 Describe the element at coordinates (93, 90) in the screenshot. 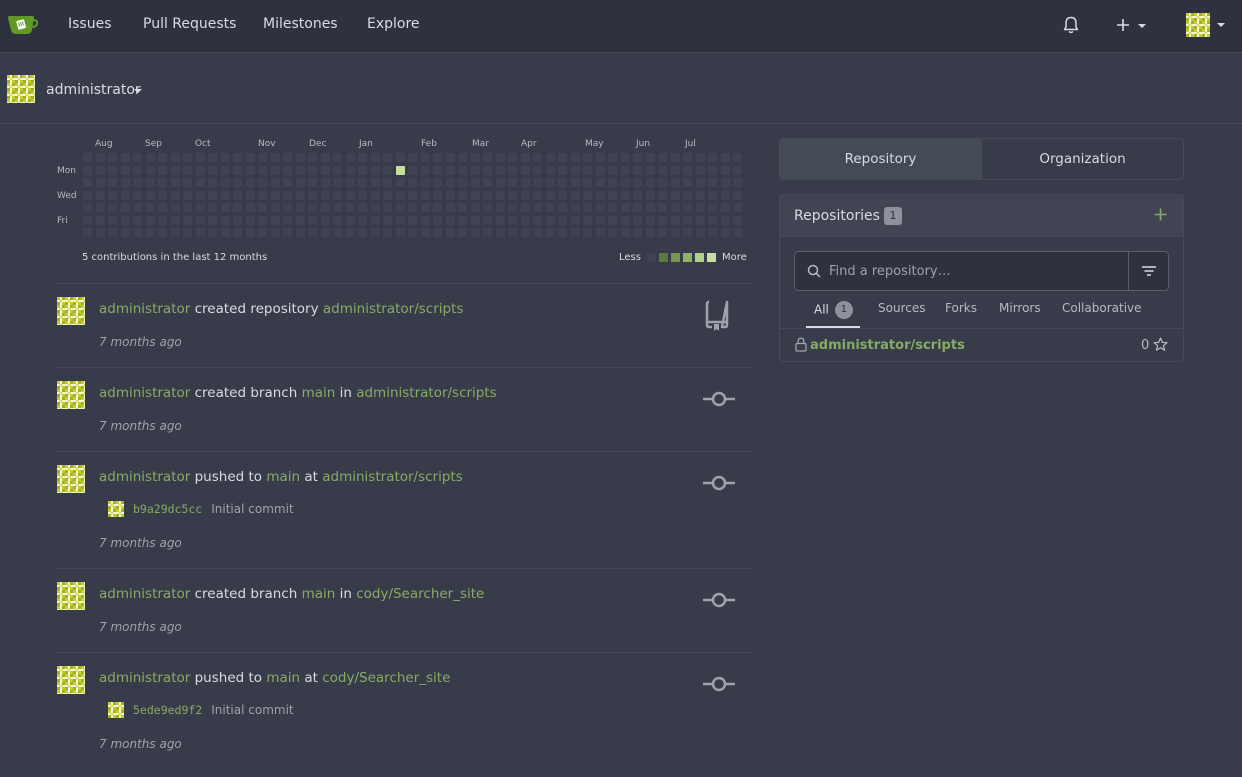

I see `context-user-switcher: administrator` at that location.